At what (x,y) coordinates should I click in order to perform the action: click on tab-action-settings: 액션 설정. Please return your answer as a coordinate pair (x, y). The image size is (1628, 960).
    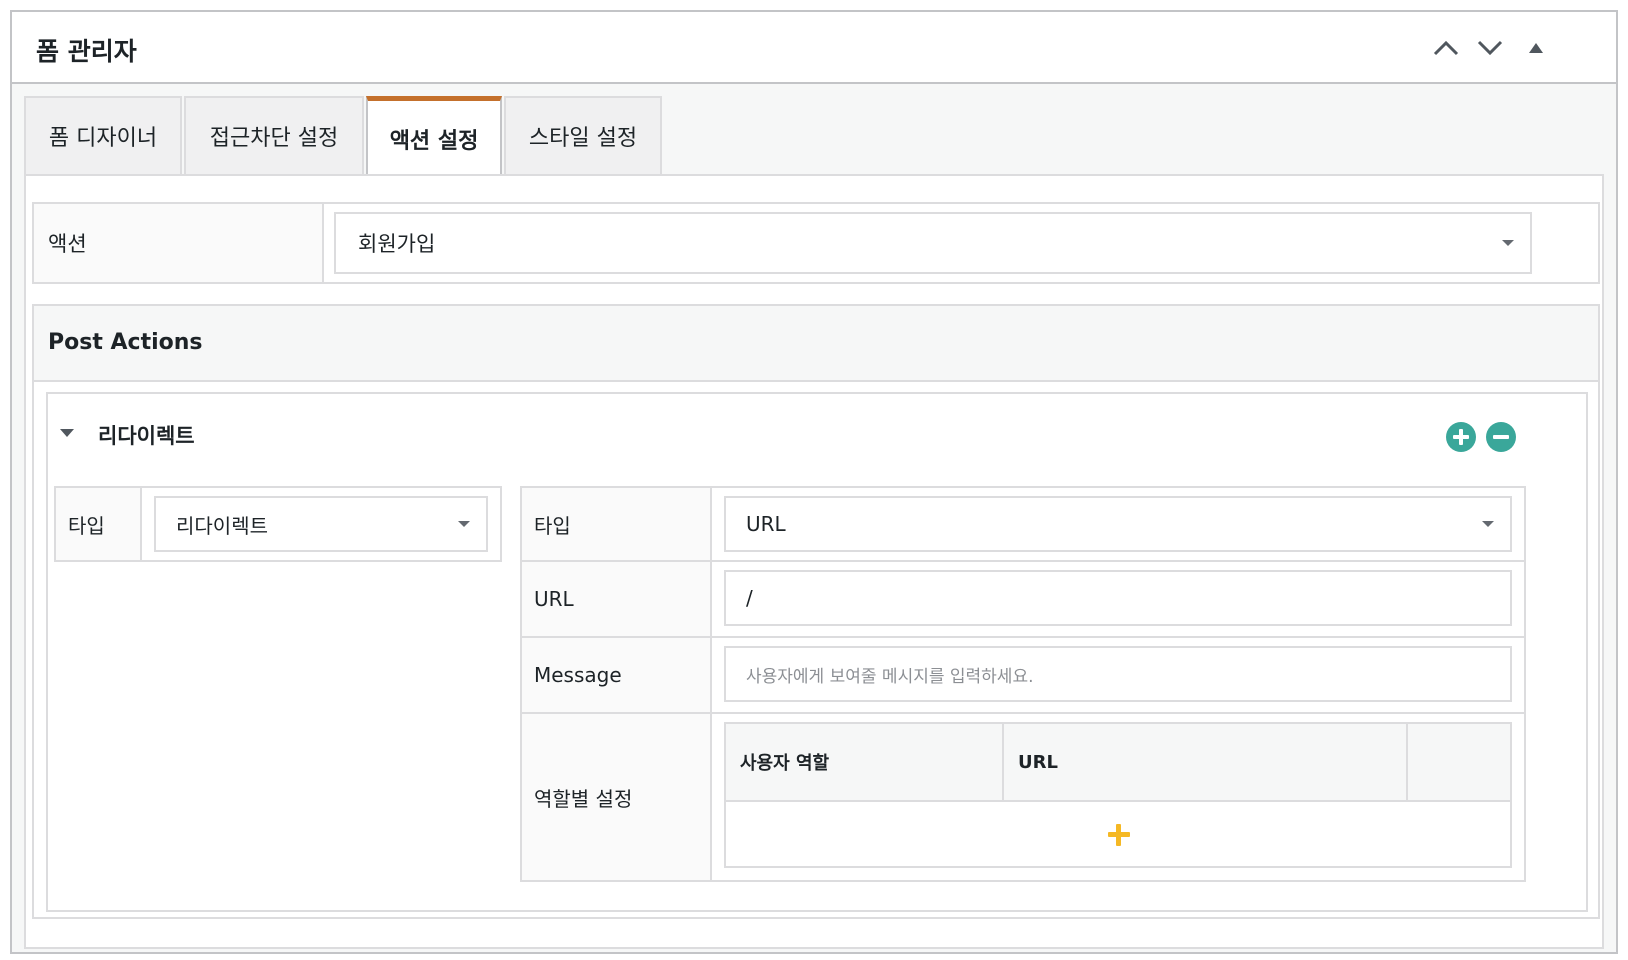
    Looking at the image, I should click on (434, 136).